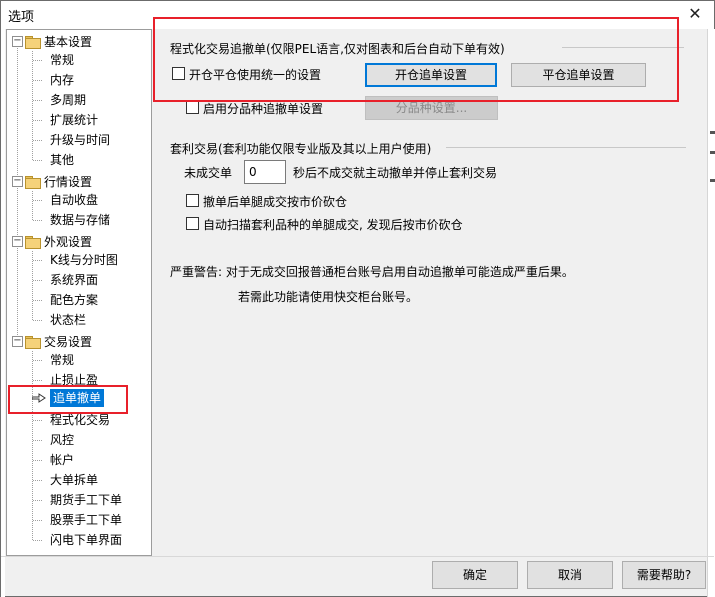 The height and width of the screenshot is (597, 715). Describe the element at coordinates (68, 320) in the screenshot. I see `tree-item-status-bar: 状态栏` at that location.